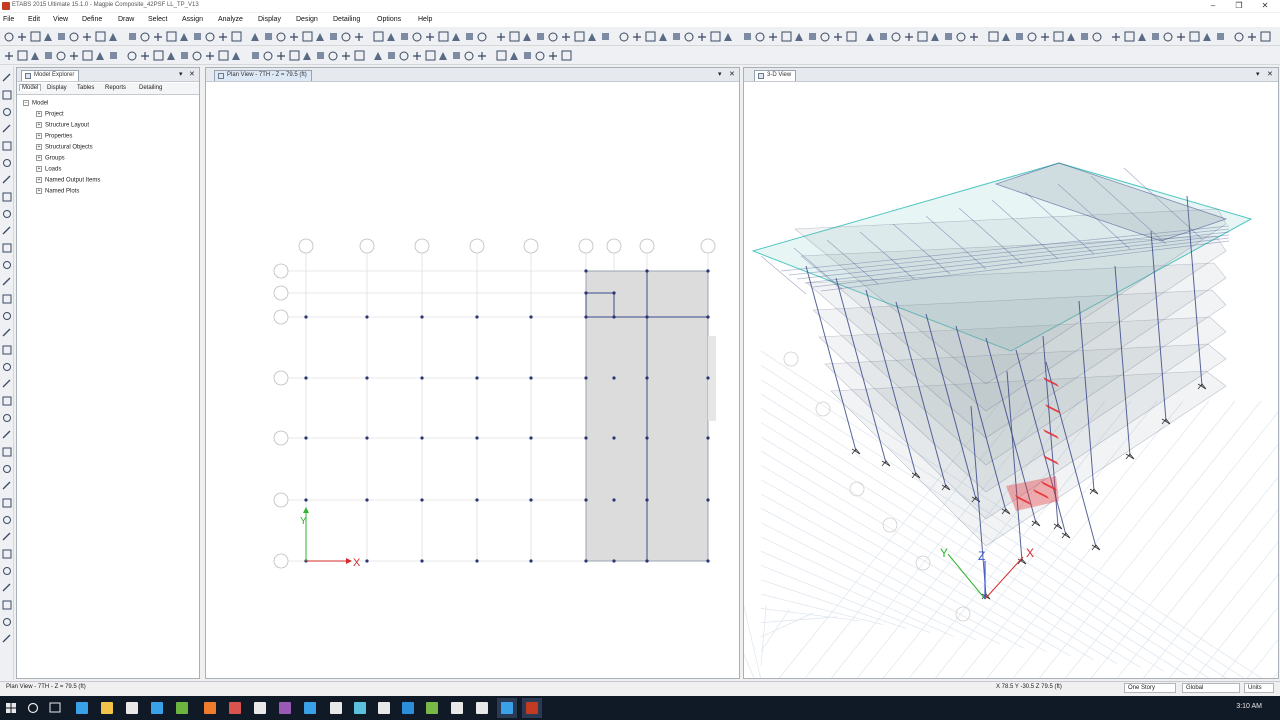 The height and width of the screenshot is (720, 1280). What do you see at coordinates (1211, 688) in the screenshot?
I see `coord-system-selector: Global` at bounding box center [1211, 688].